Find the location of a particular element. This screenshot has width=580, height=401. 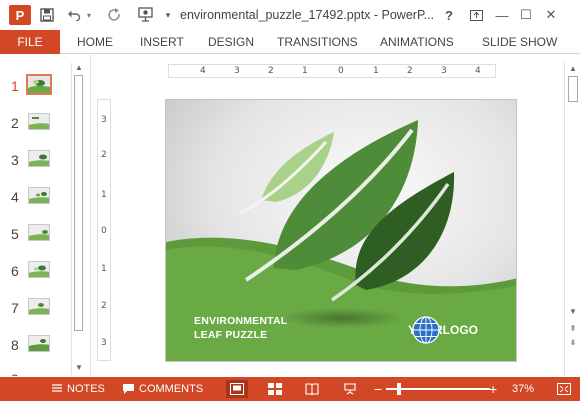

close-button: ✕ is located at coordinates (551, 15).